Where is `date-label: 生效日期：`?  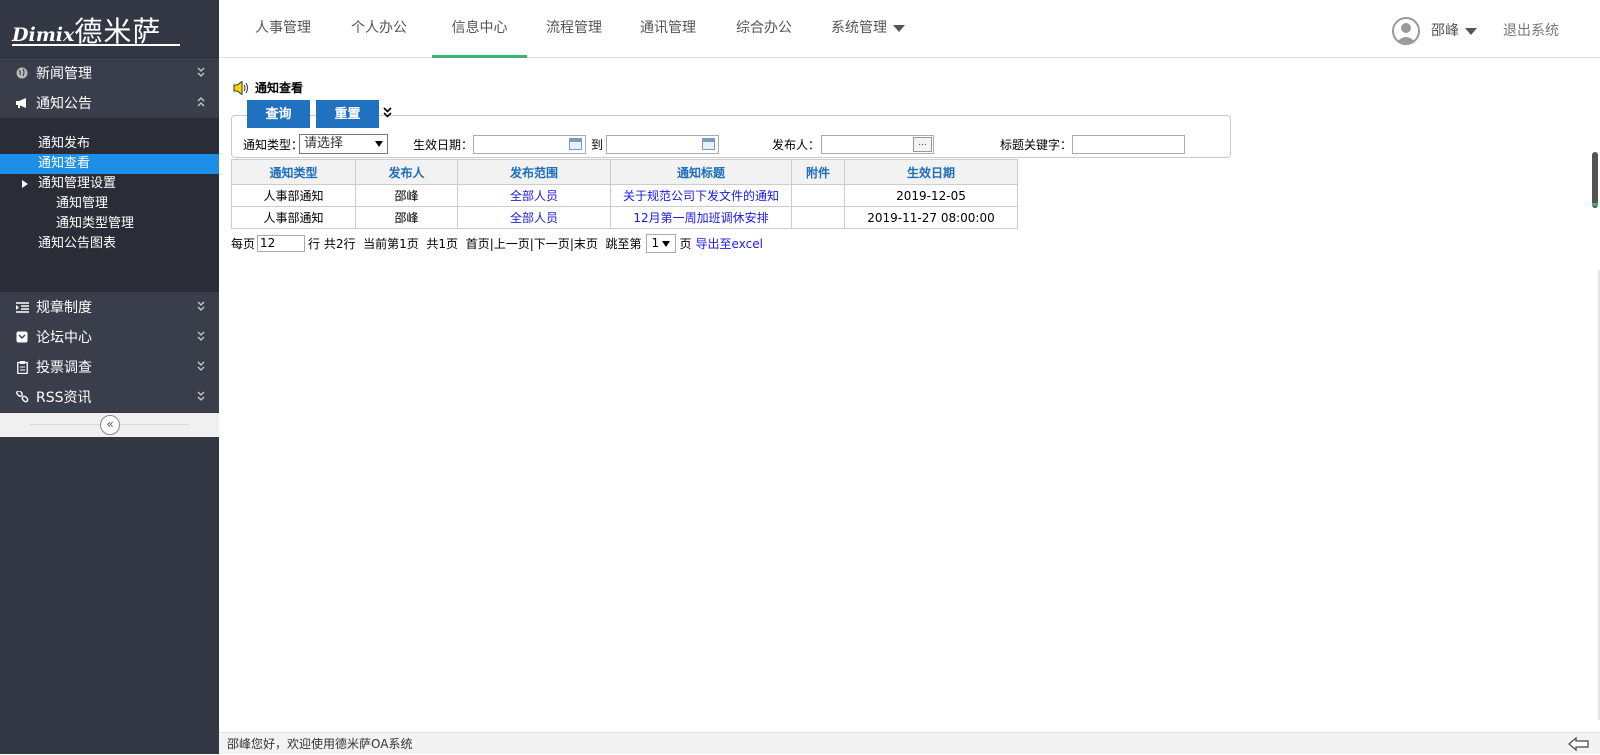 date-label: 生效日期： is located at coordinates (443, 145).